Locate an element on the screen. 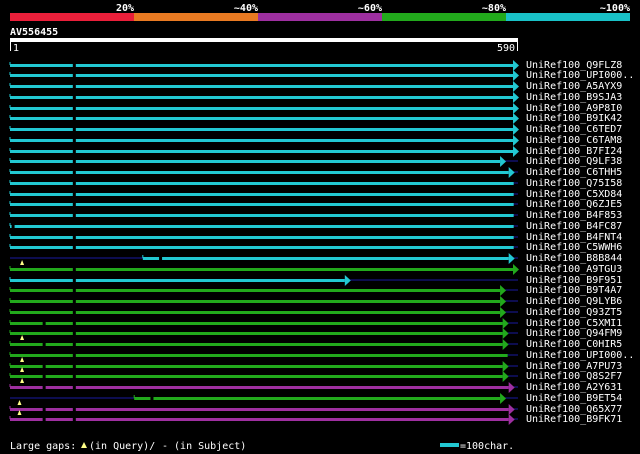  hit-row: UniRef100_C5WWH6 is located at coordinates (315, 247).